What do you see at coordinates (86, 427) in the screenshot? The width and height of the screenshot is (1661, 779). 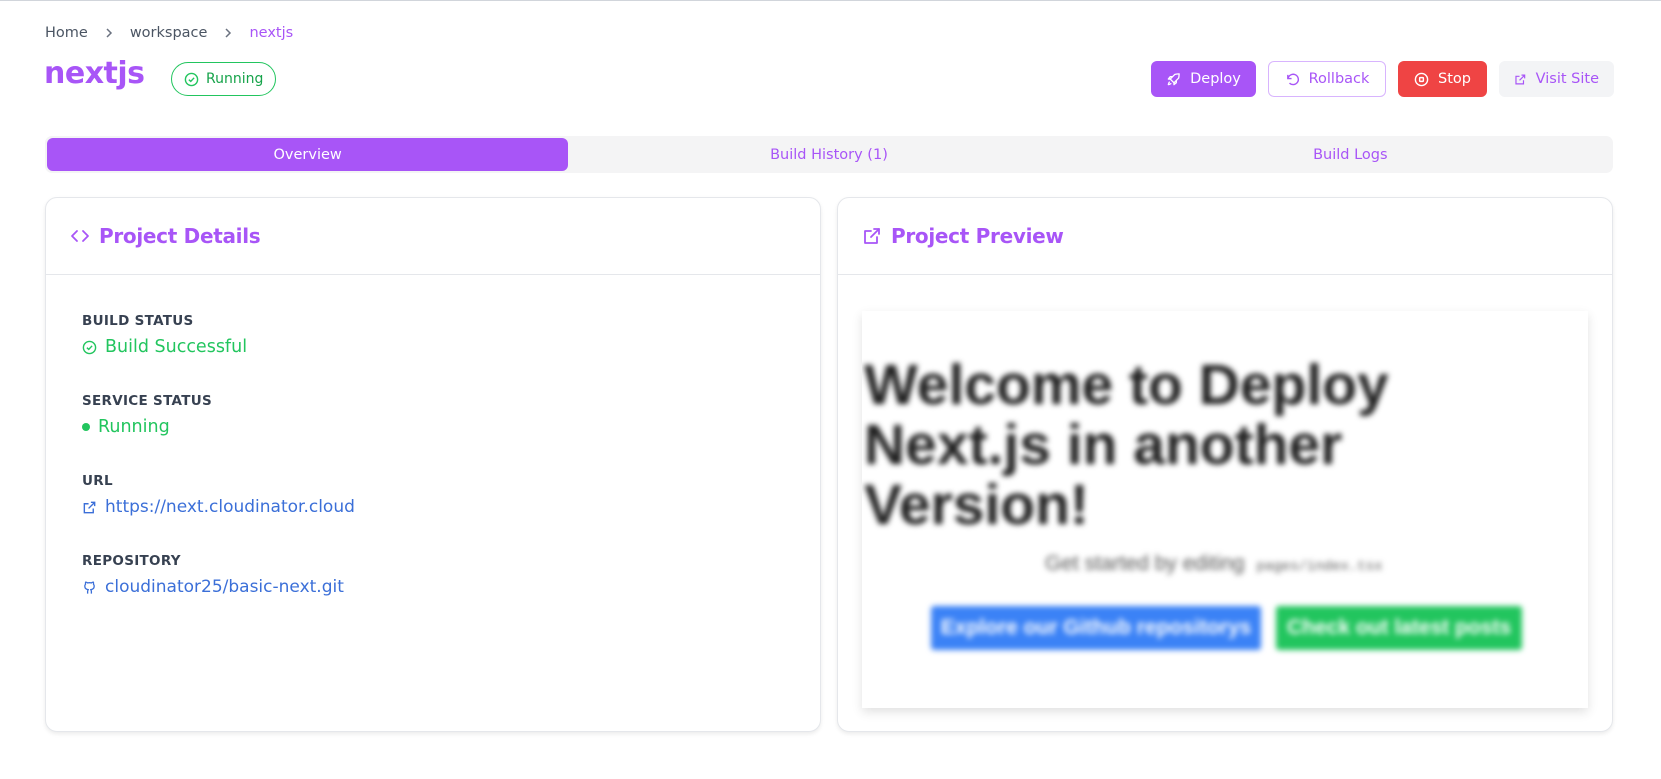 I see `status-dot-icon` at bounding box center [86, 427].